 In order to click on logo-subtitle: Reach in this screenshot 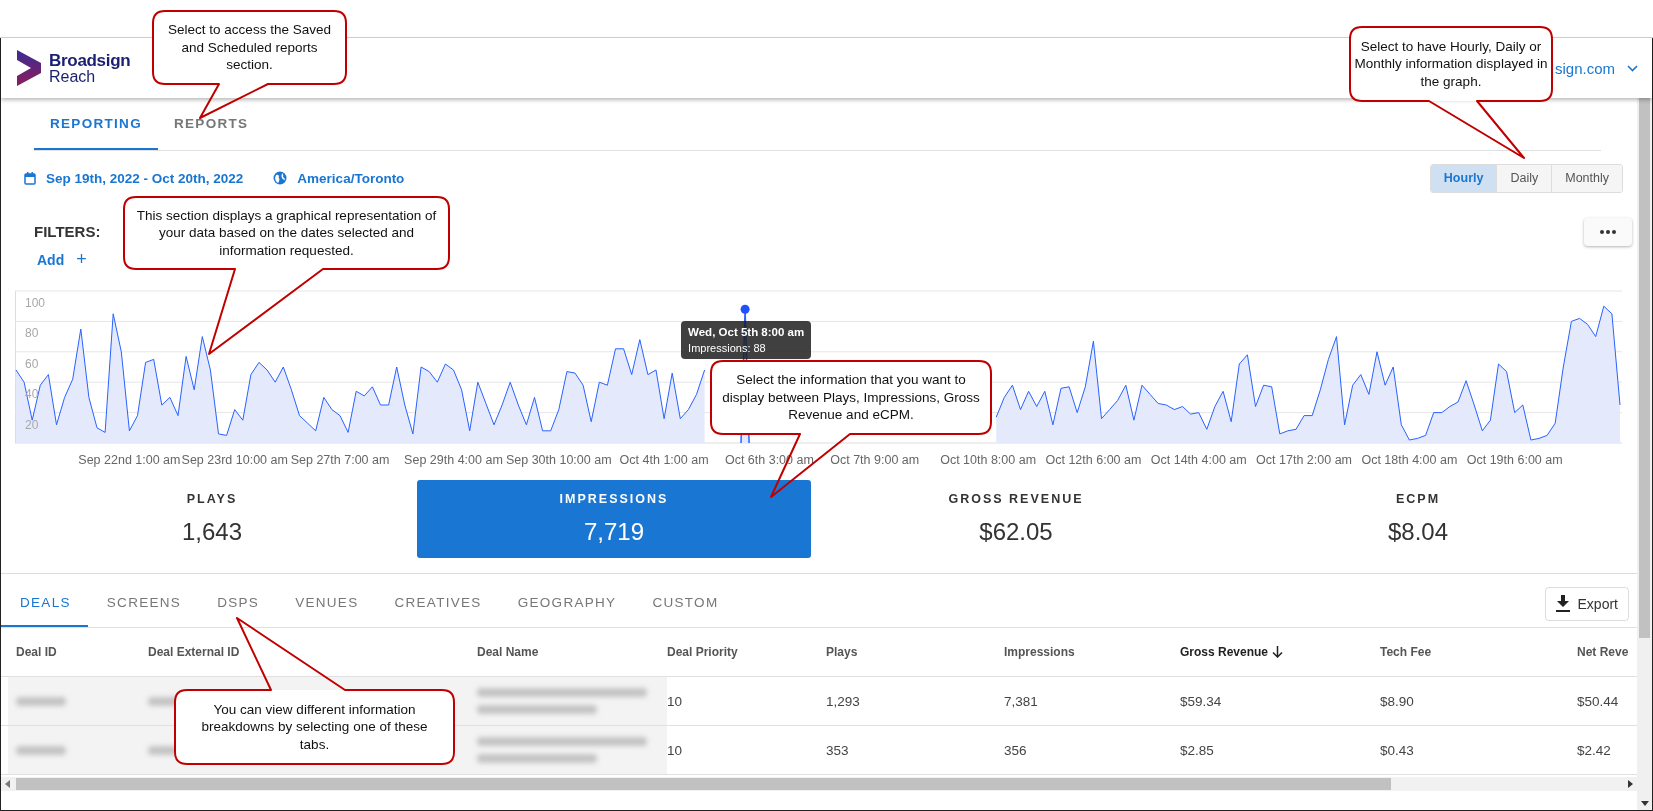, I will do `click(72, 76)`.